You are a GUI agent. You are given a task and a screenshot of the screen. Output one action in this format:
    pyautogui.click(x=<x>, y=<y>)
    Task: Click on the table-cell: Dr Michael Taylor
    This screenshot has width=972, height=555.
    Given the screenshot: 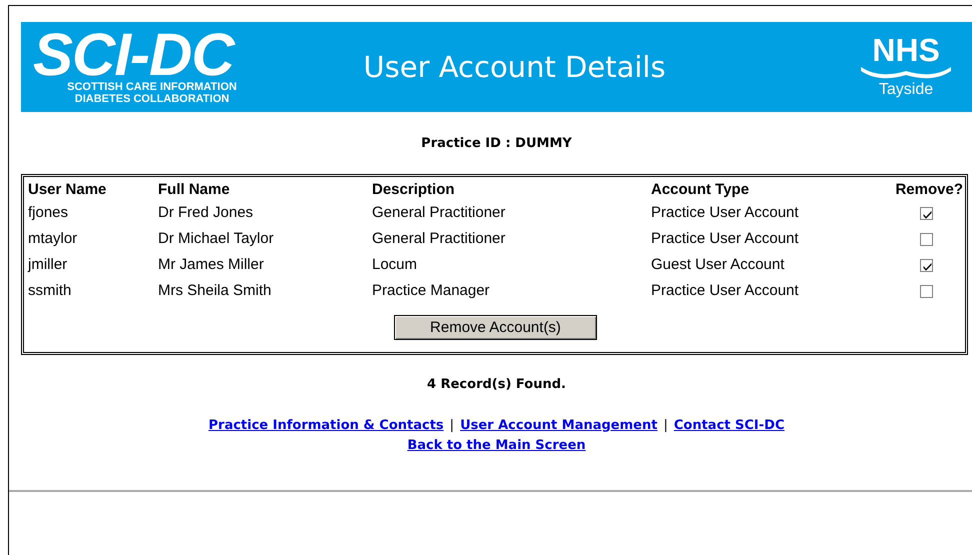 What is the action you would take?
    pyautogui.click(x=216, y=238)
    